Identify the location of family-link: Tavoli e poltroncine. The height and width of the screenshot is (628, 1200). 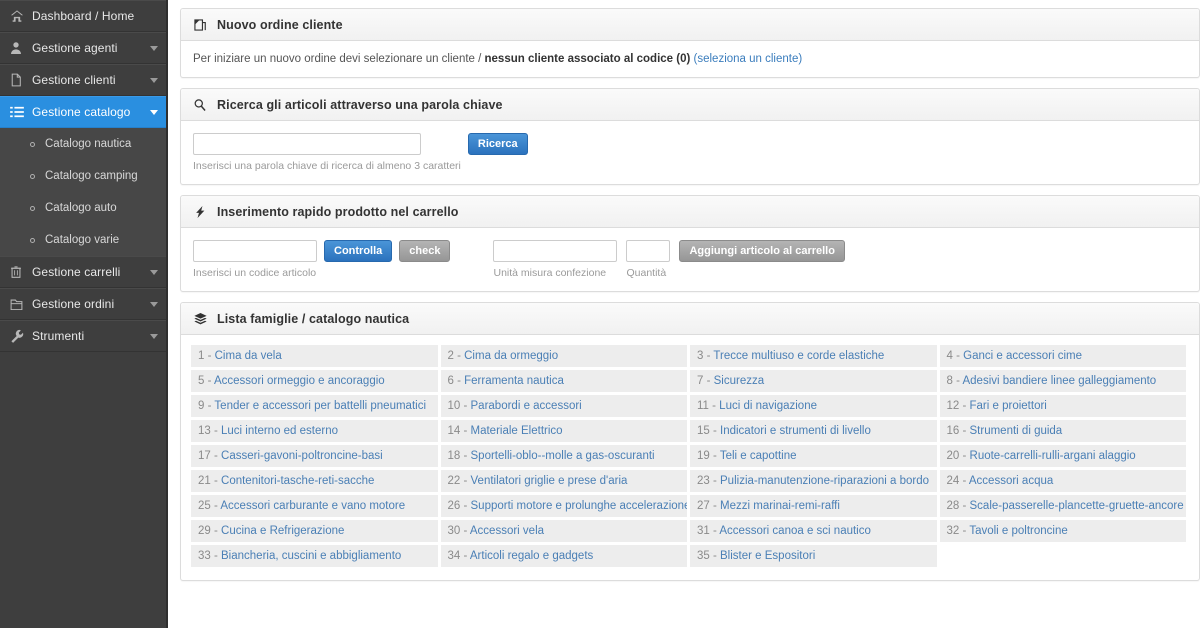
(1018, 531).